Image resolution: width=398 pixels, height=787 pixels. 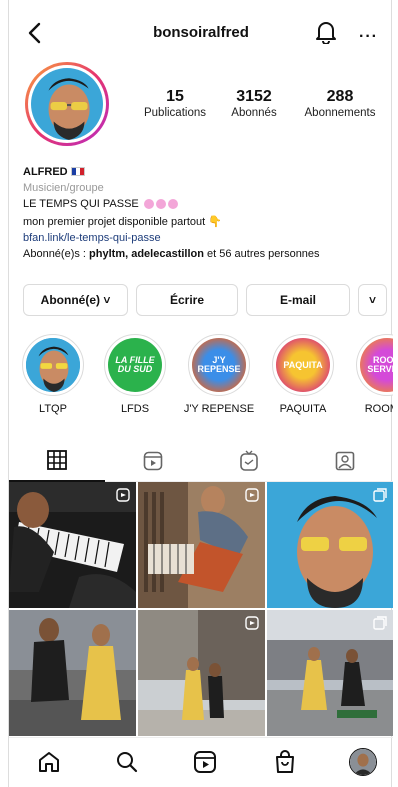 I want to click on pink-circle-emojis, so click(x=160, y=206).